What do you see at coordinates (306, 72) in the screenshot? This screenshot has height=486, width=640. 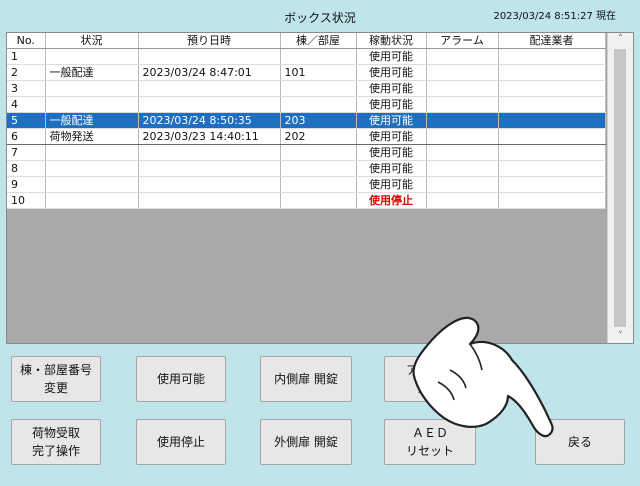 I see `table-row: 2 一般配達 2023/03/24 8:47:01 101 使用可能` at bounding box center [306, 72].